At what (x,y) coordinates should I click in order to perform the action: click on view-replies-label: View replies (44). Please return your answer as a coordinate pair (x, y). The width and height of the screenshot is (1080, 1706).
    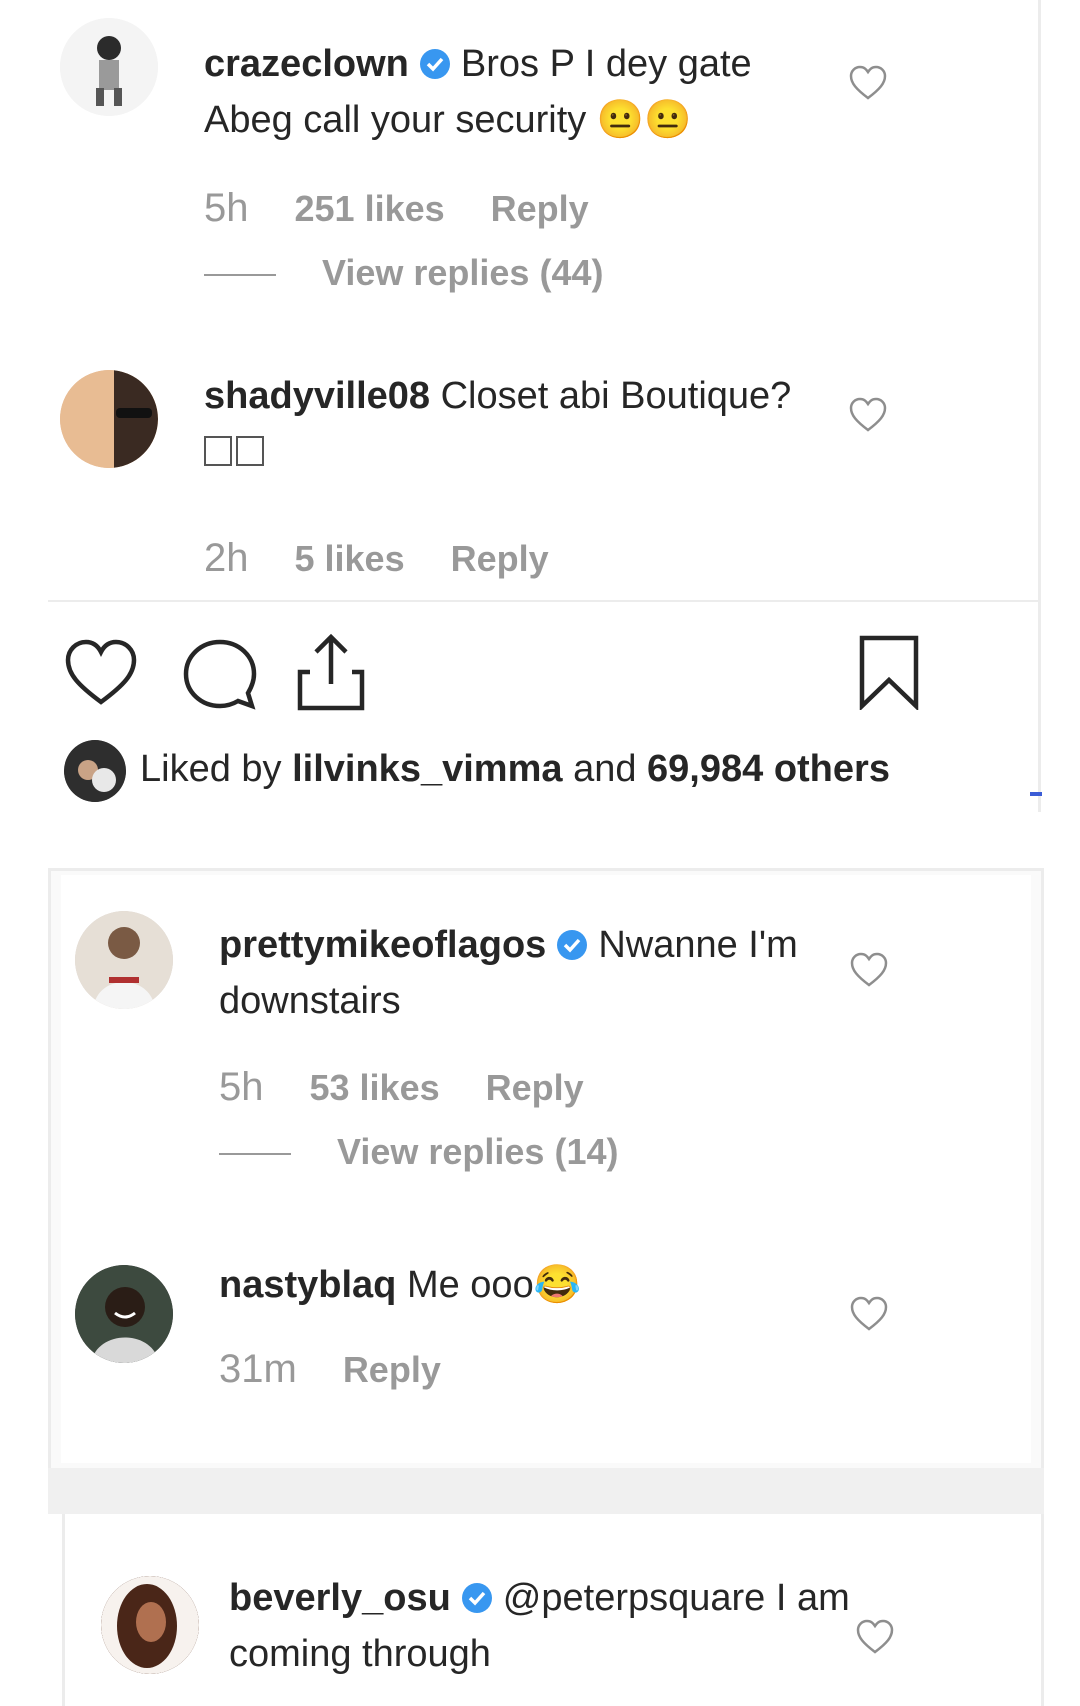
    Looking at the image, I should click on (462, 272).